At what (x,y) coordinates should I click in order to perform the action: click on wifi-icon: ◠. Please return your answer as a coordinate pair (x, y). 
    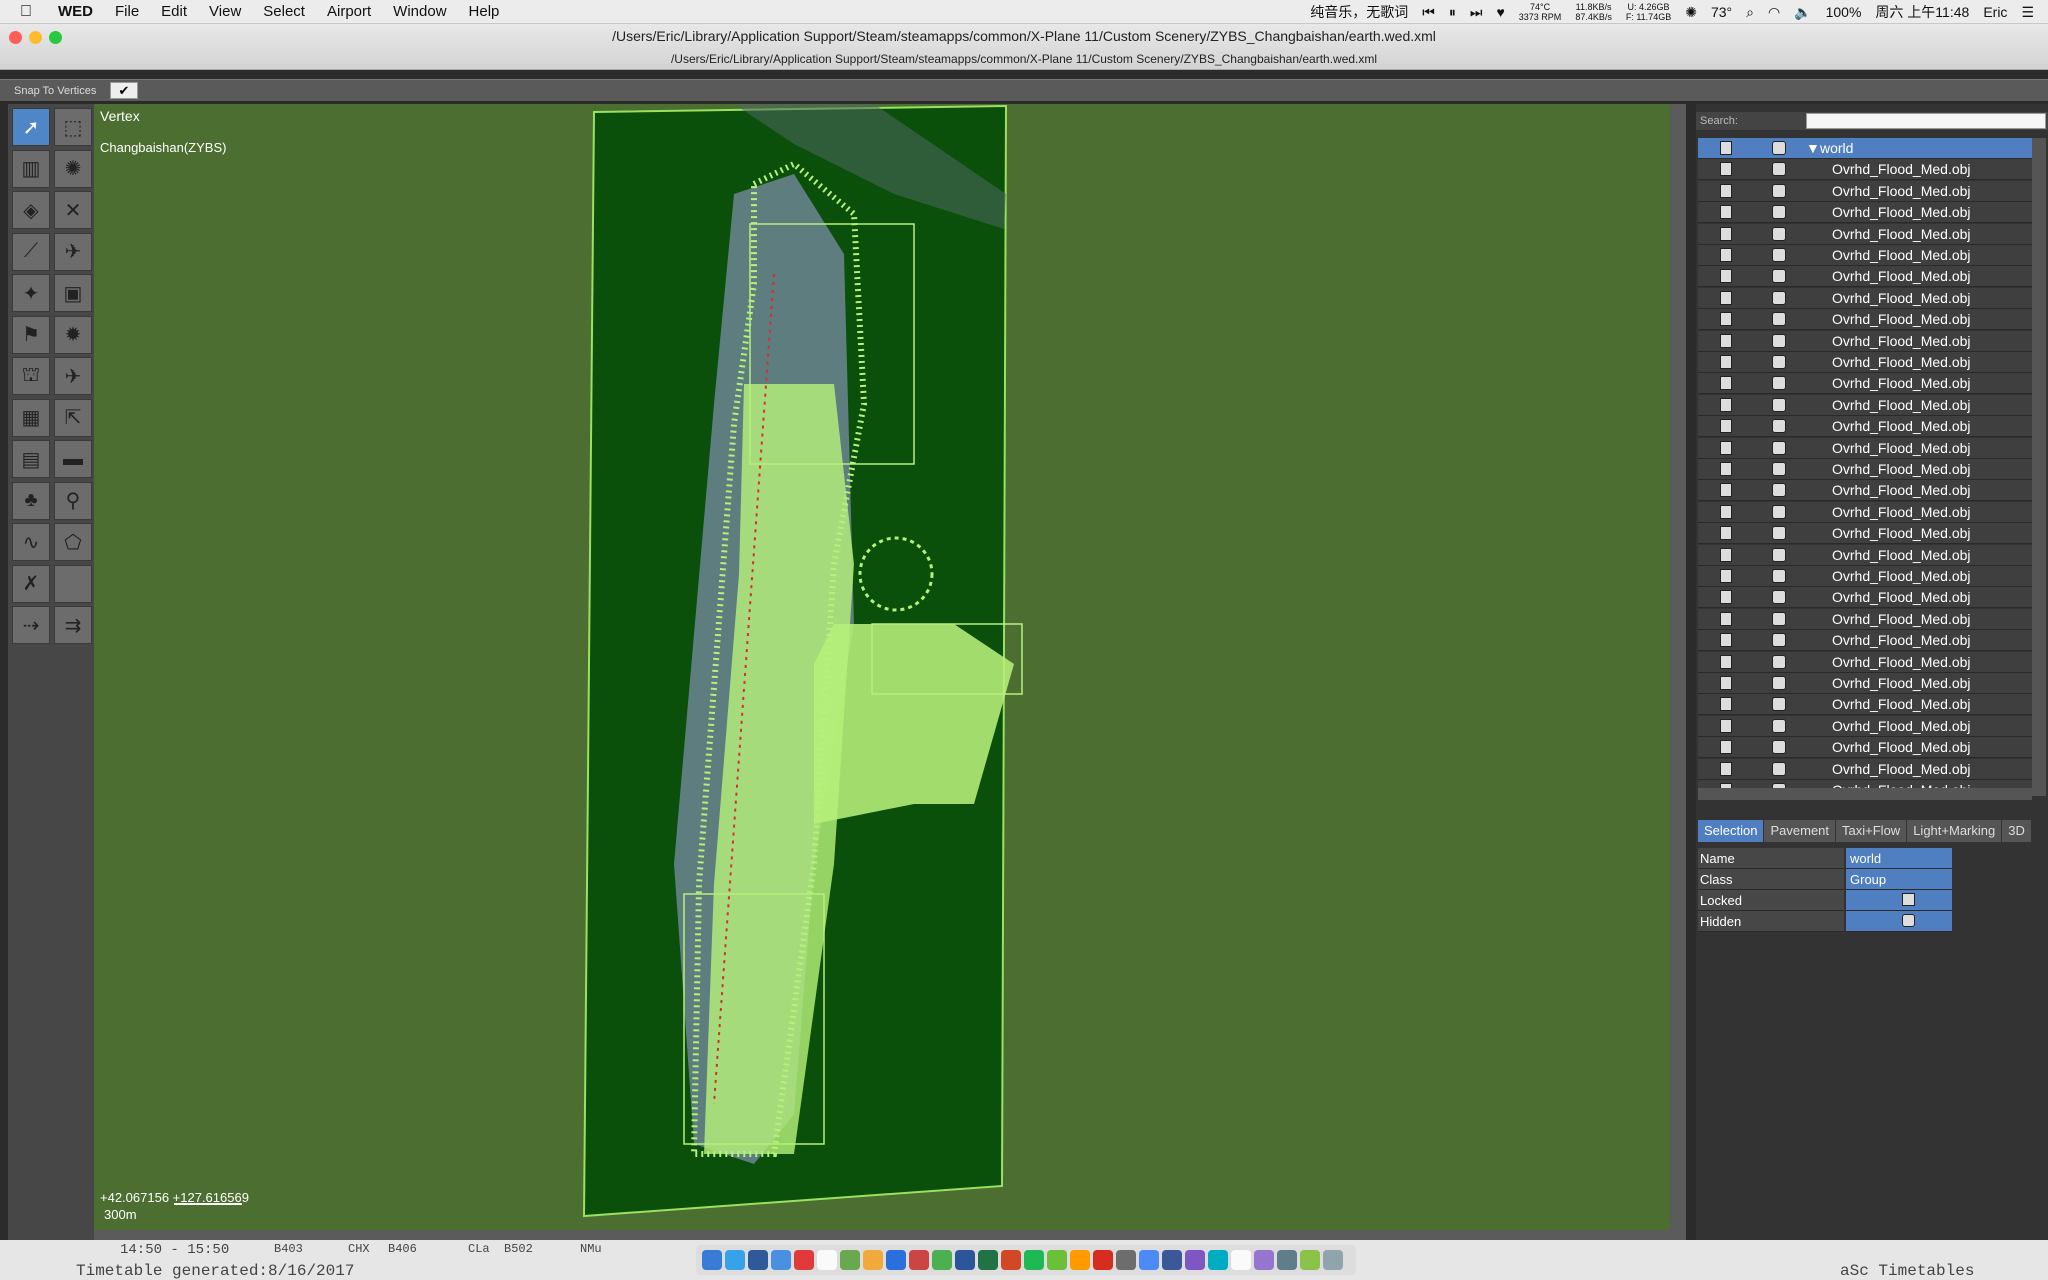
    Looking at the image, I should click on (1774, 12).